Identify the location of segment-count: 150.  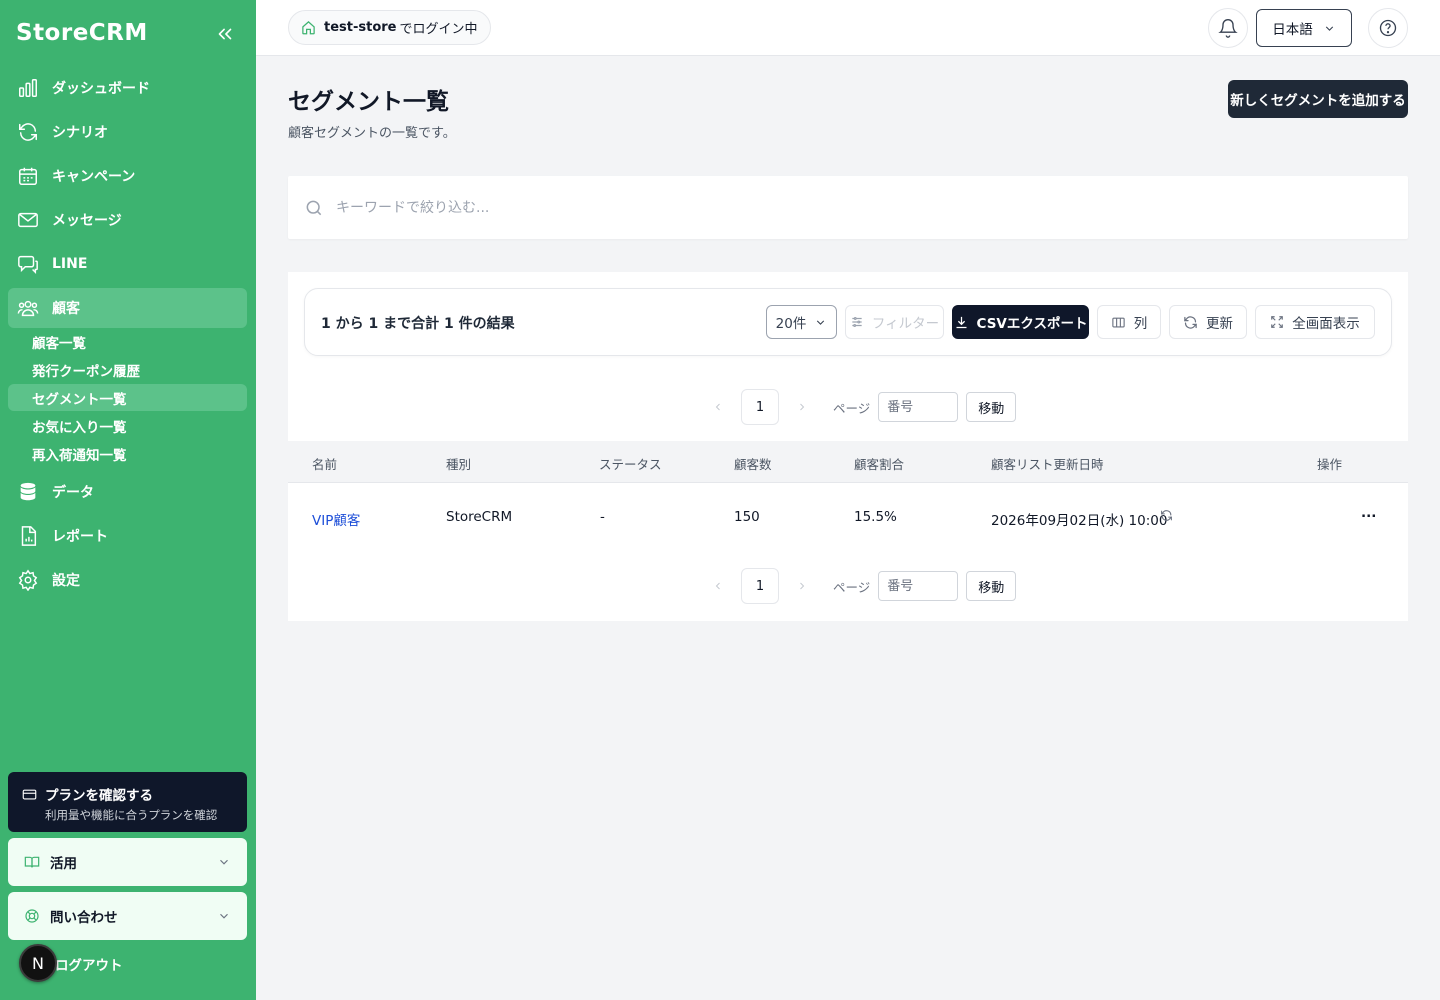
(747, 517).